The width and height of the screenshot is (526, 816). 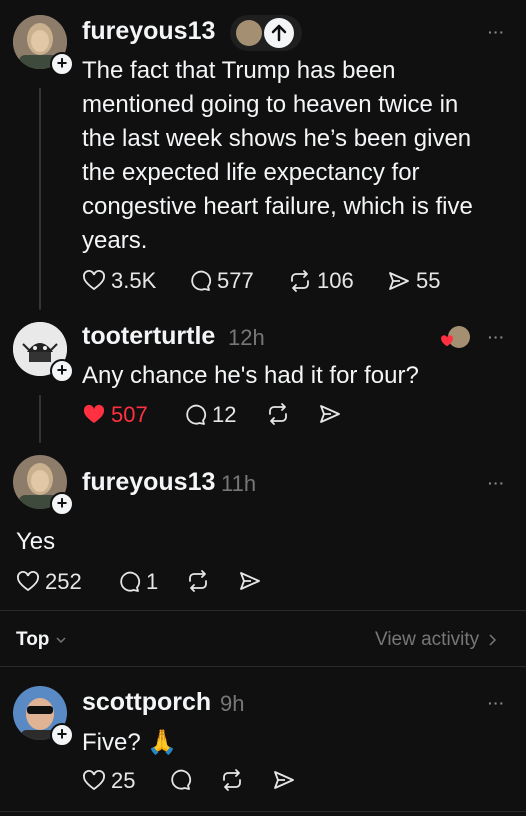 I want to click on chevron-down-icon, so click(x=61, y=640).